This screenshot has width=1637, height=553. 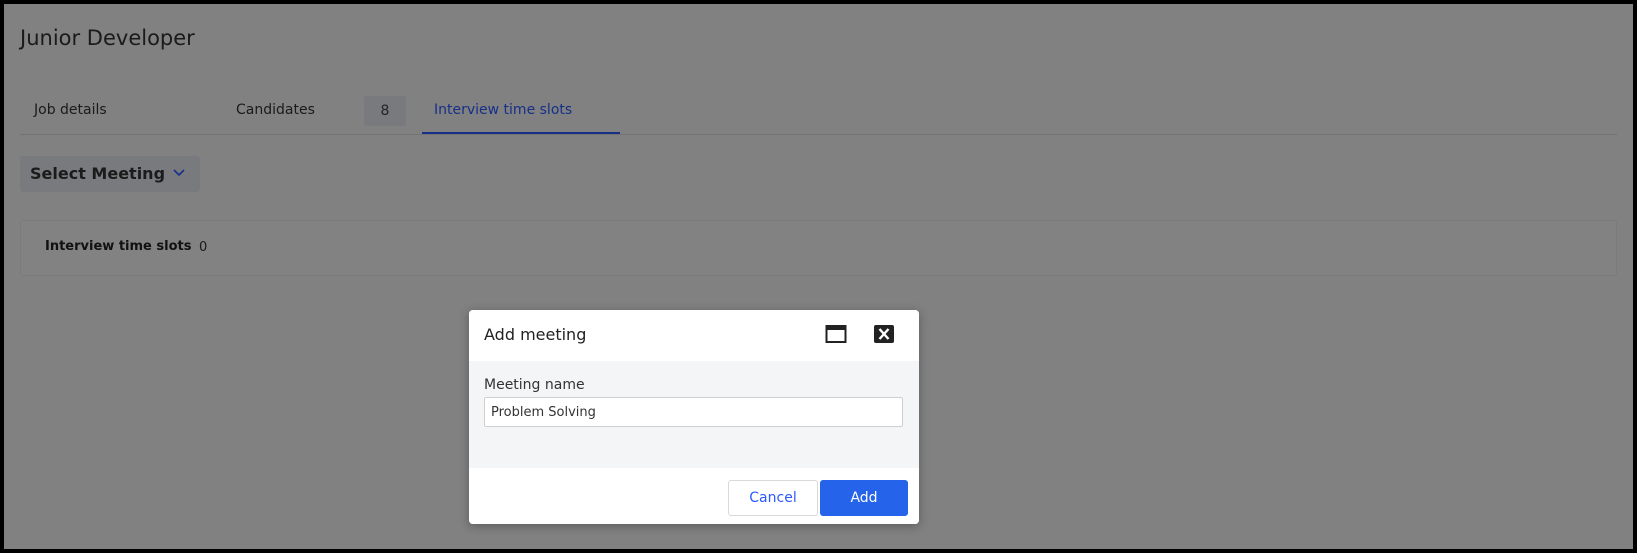 What do you see at coordinates (694, 335) in the screenshot?
I see `dialog-header: Add meeting` at bounding box center [694, 335].